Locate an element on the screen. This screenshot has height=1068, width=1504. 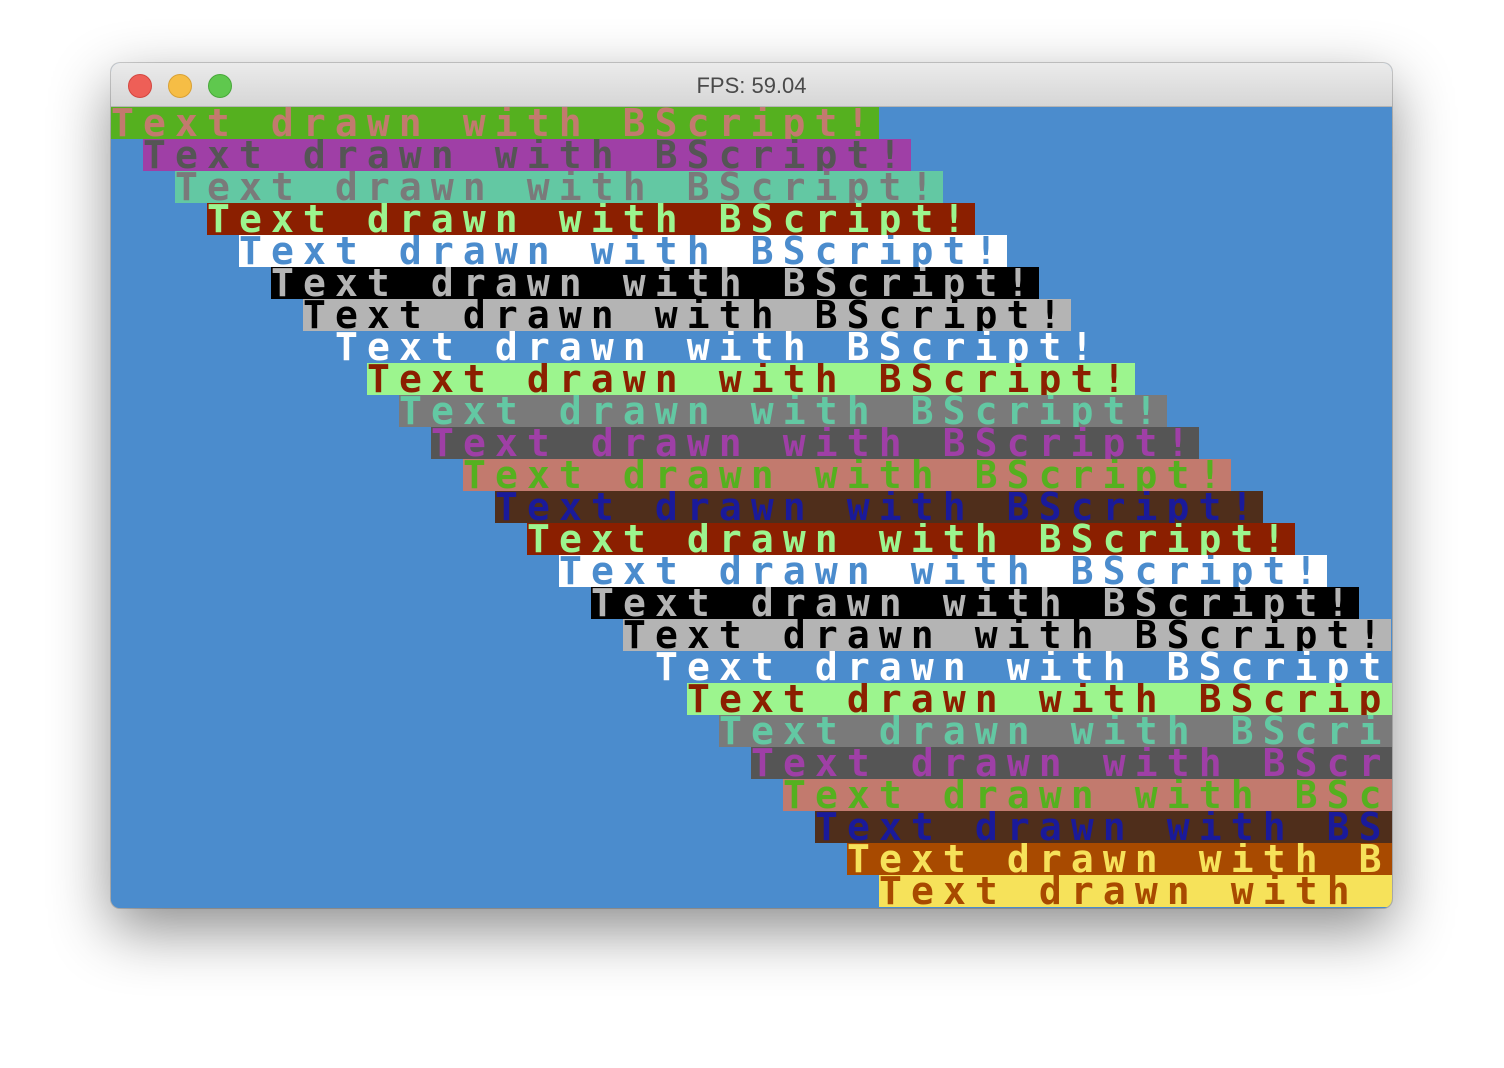
window-title: FPS: 59.04 is located at coordinates (751, 85).